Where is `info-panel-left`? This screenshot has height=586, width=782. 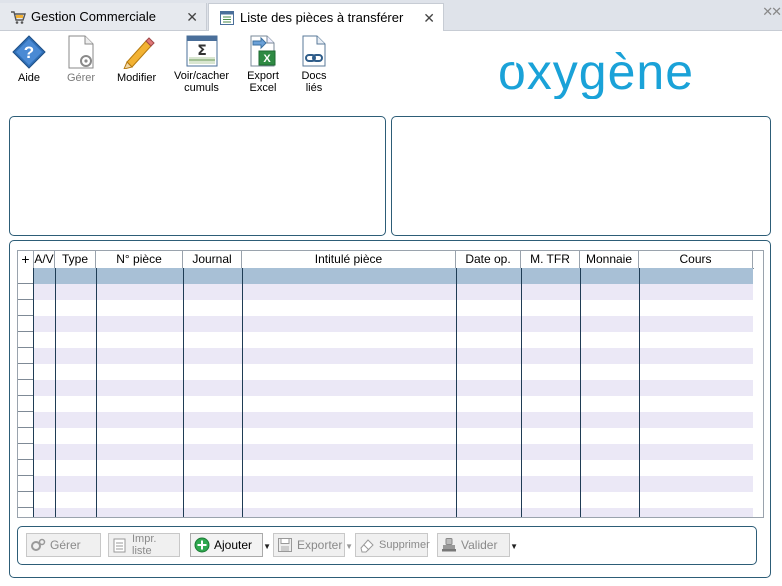
info-panel-left is located at coordinates (197, 176).